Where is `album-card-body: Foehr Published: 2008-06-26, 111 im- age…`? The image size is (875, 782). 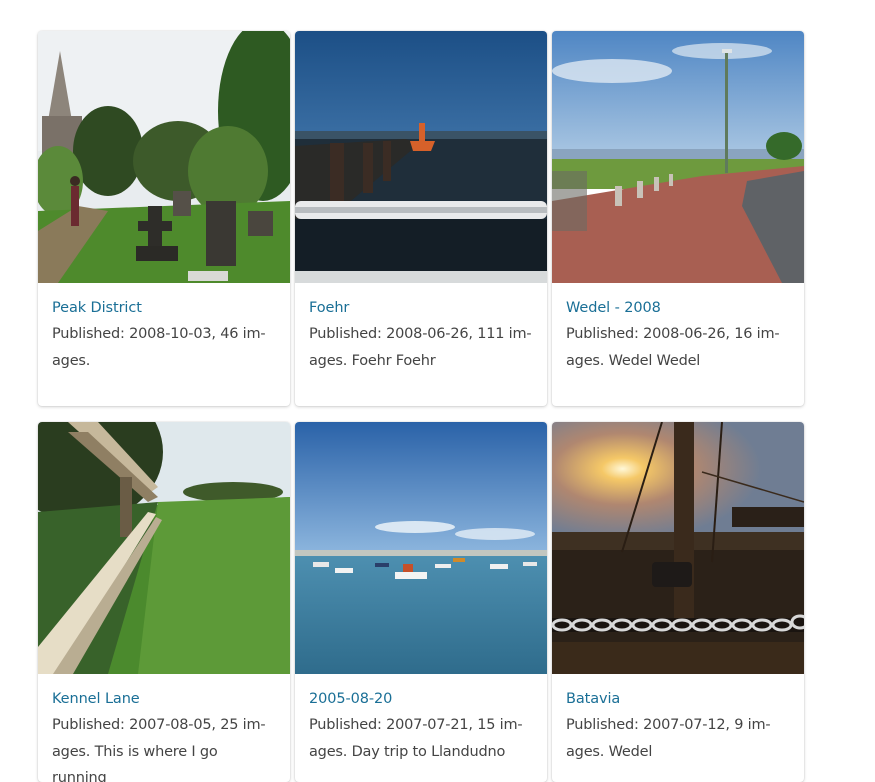
album-card-body: Foehr Published: 2008-06-26, 111 im- age… is located at coordinates (421, 335).